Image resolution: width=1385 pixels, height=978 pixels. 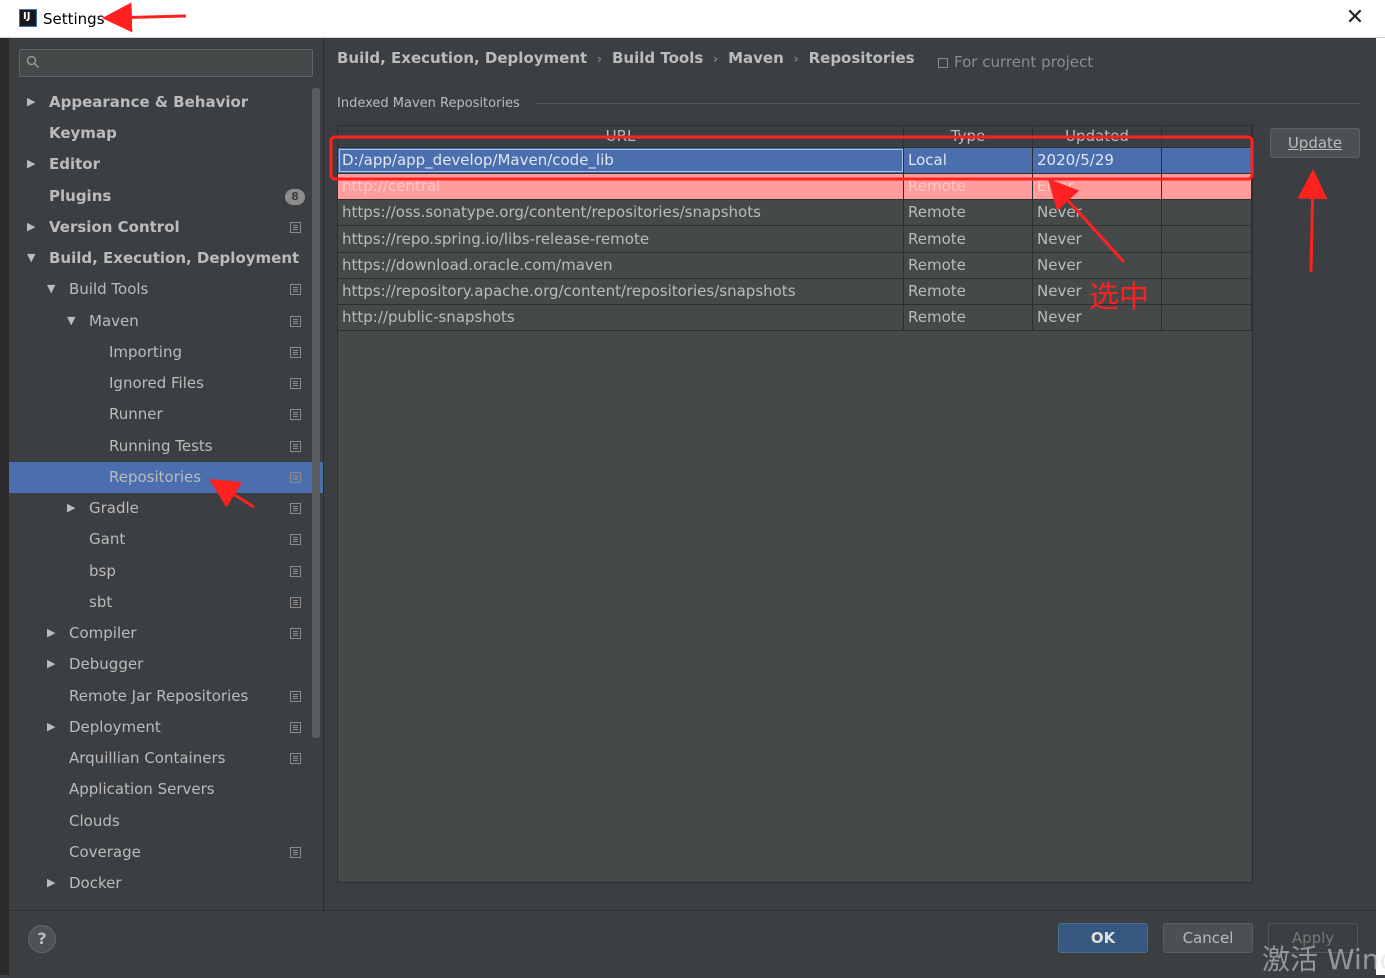 I want to click on close-icon: ✕, so click(x=1355, y=19).